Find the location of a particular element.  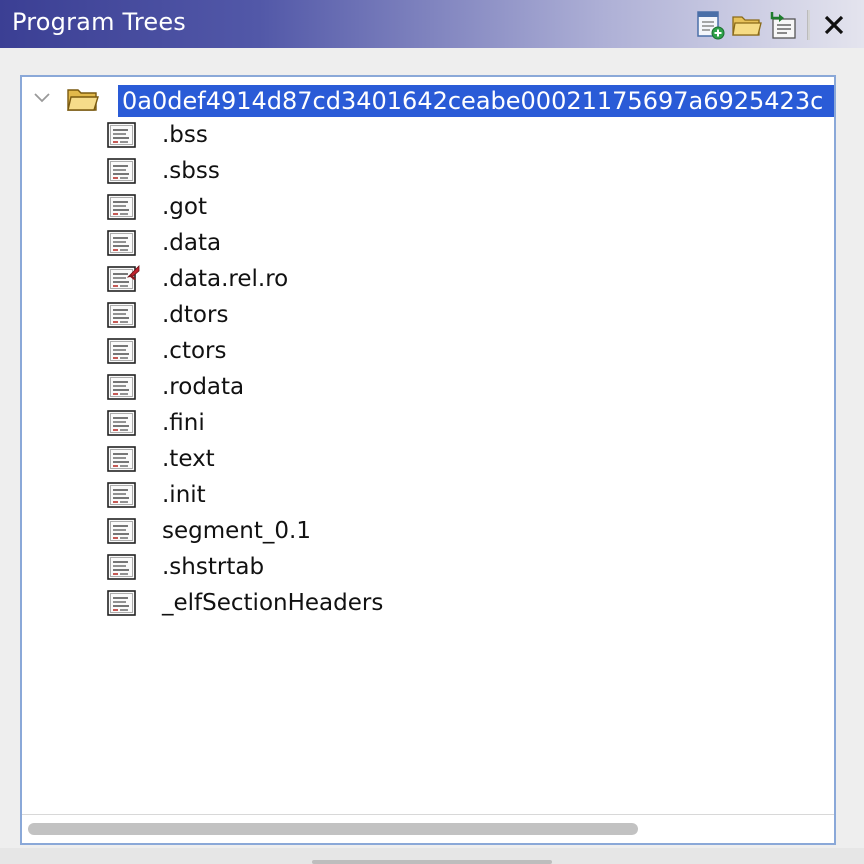

tree-node: .dtors is located at coordinates (428, 315).